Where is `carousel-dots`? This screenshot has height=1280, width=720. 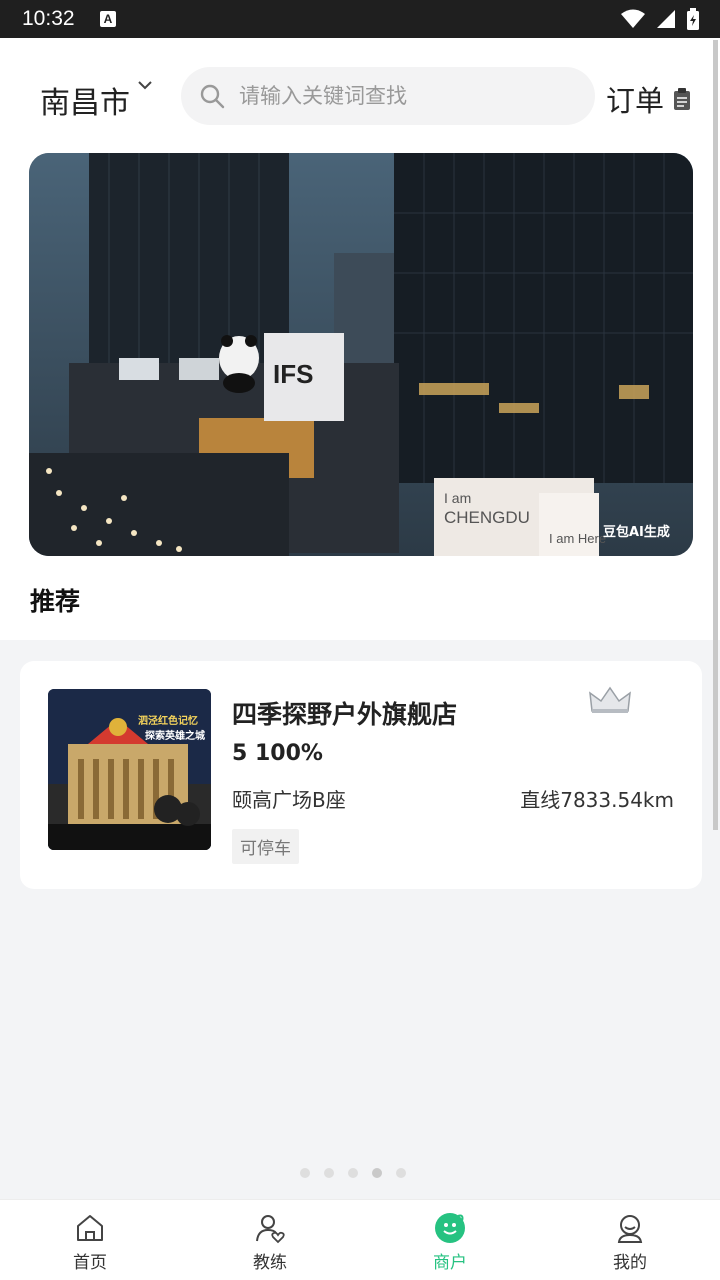 carousel-dots is located at coordinates (353, 1173).